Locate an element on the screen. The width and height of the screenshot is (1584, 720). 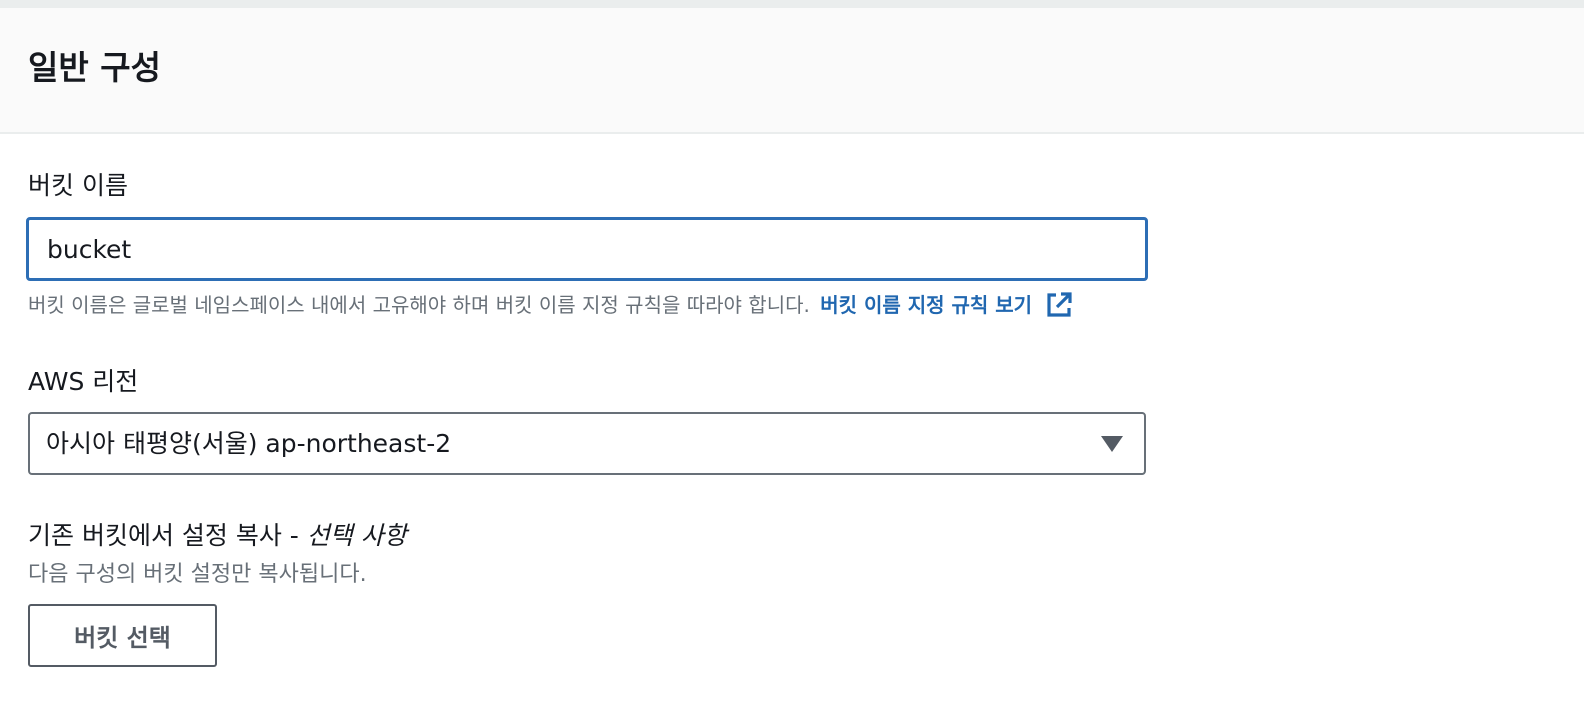
caret-down-icon is located at coordinates (1112, 444).